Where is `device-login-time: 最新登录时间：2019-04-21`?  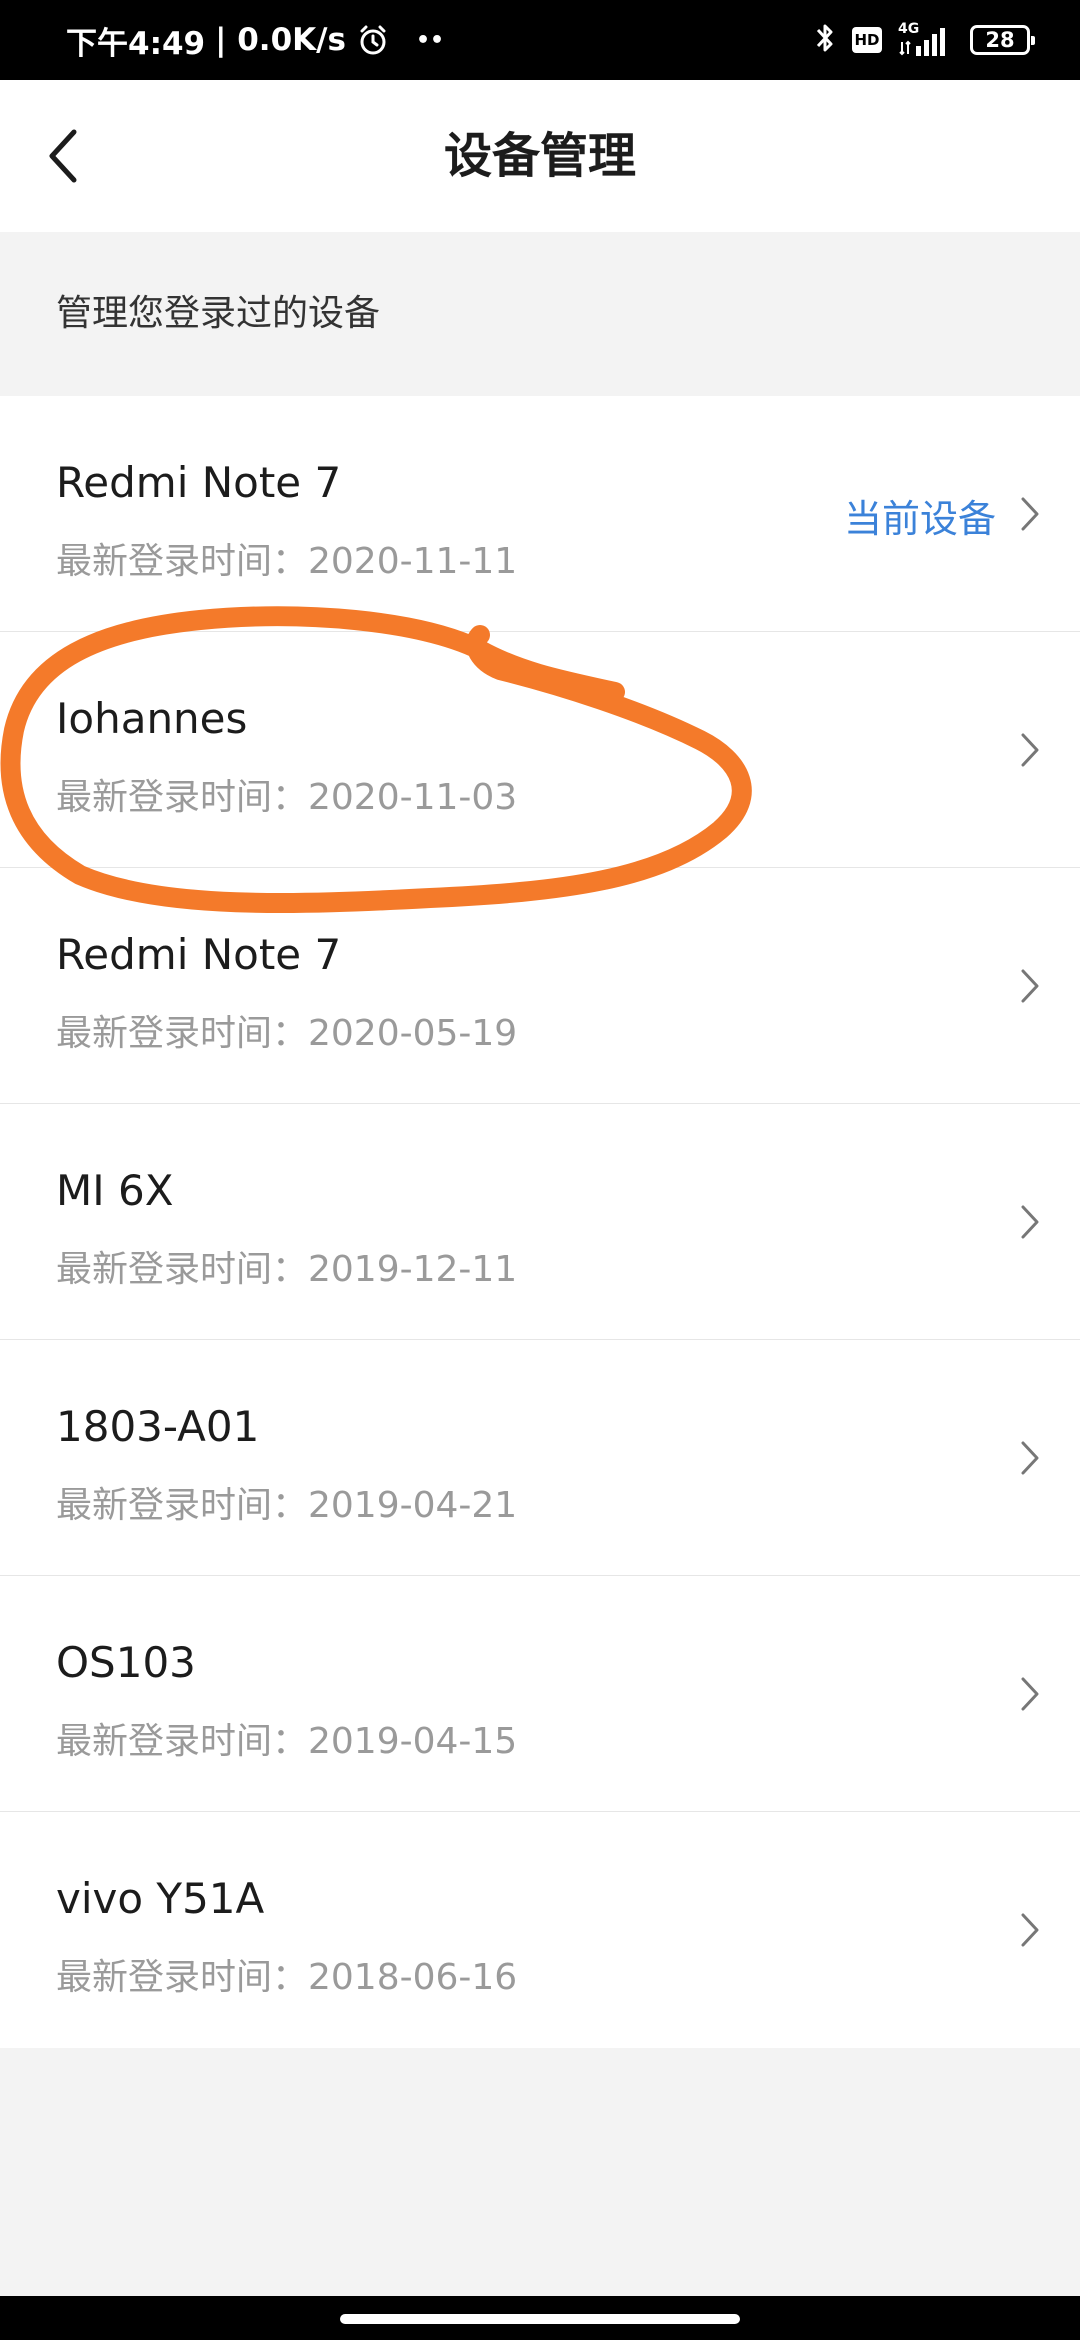 device-login-time: 最新登录时间：2019-04-21 is located at coordinates (287, 1505).